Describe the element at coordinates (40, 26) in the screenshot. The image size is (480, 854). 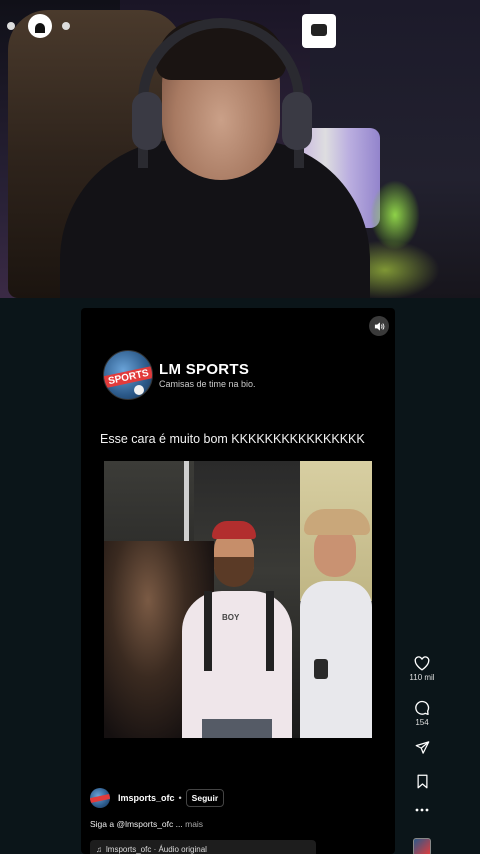
I see `chair-logo-icon` at that location.